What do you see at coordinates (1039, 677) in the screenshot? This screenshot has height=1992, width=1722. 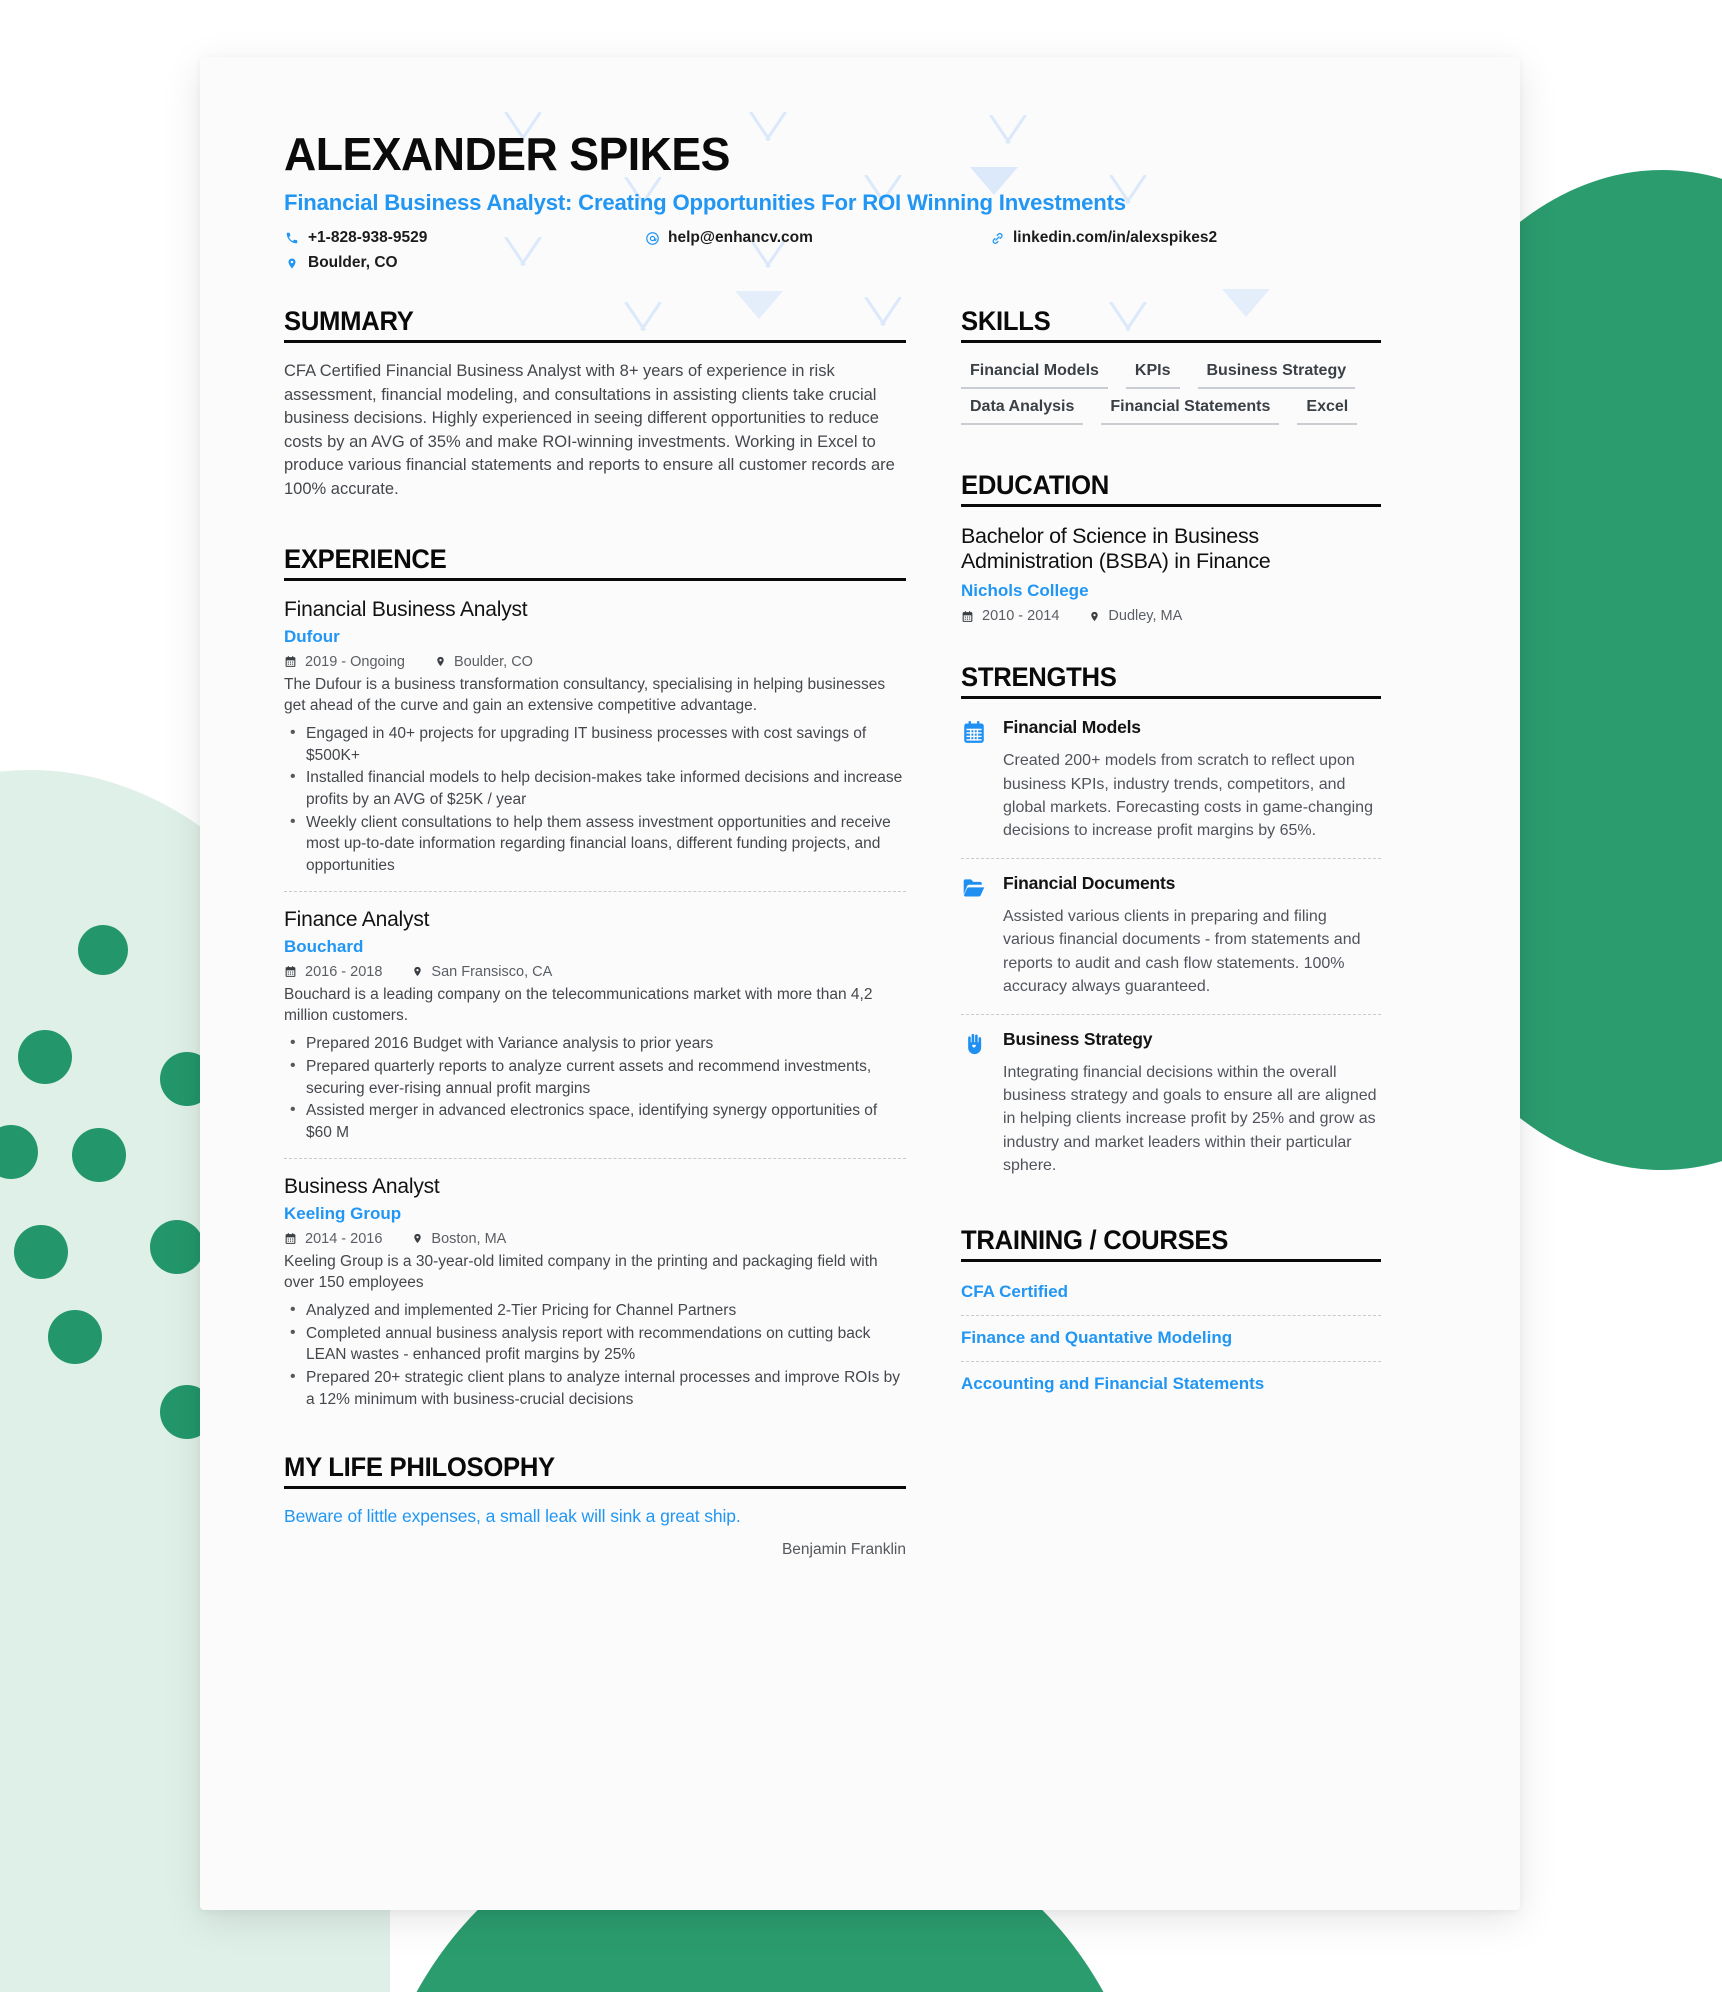 I see `strengths-heading: STRENGTHS` at bounding box center [1039, 677].